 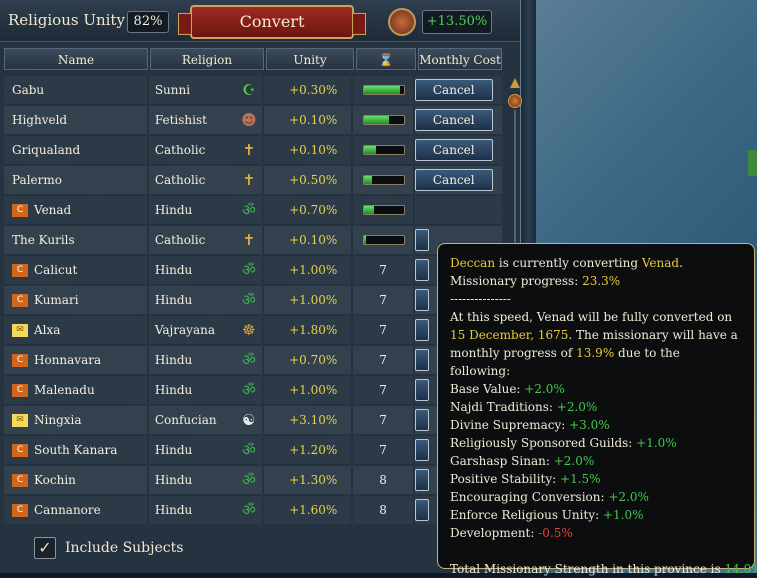 I want to click on table-row: C South Kanara Hindu ॐ +1.20% 7, so click(x=254, y=450).